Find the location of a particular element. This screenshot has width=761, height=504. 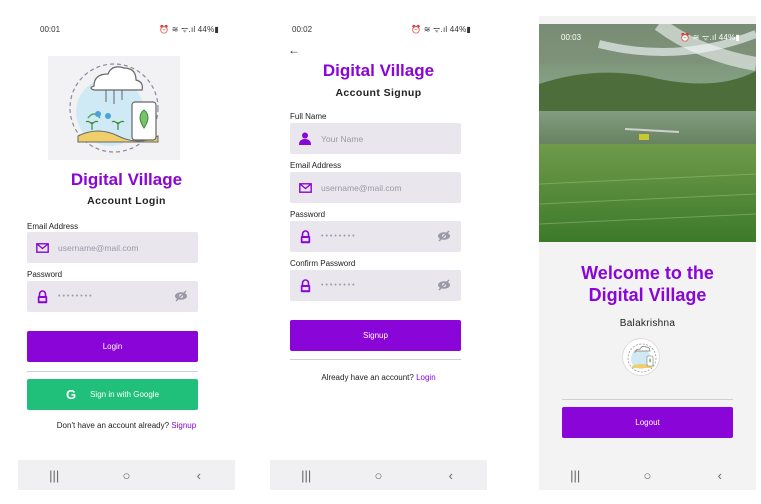

farm-field-image is located at coordinates (647, 133).